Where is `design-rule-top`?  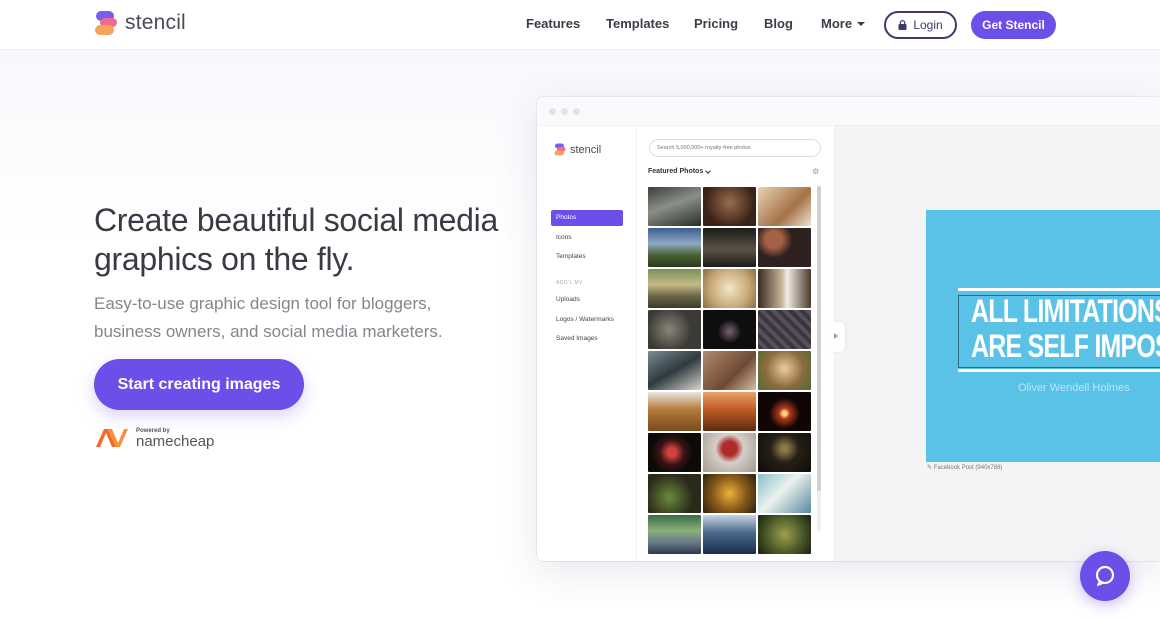
design-rule-top is located at coordinates (1059, 289).